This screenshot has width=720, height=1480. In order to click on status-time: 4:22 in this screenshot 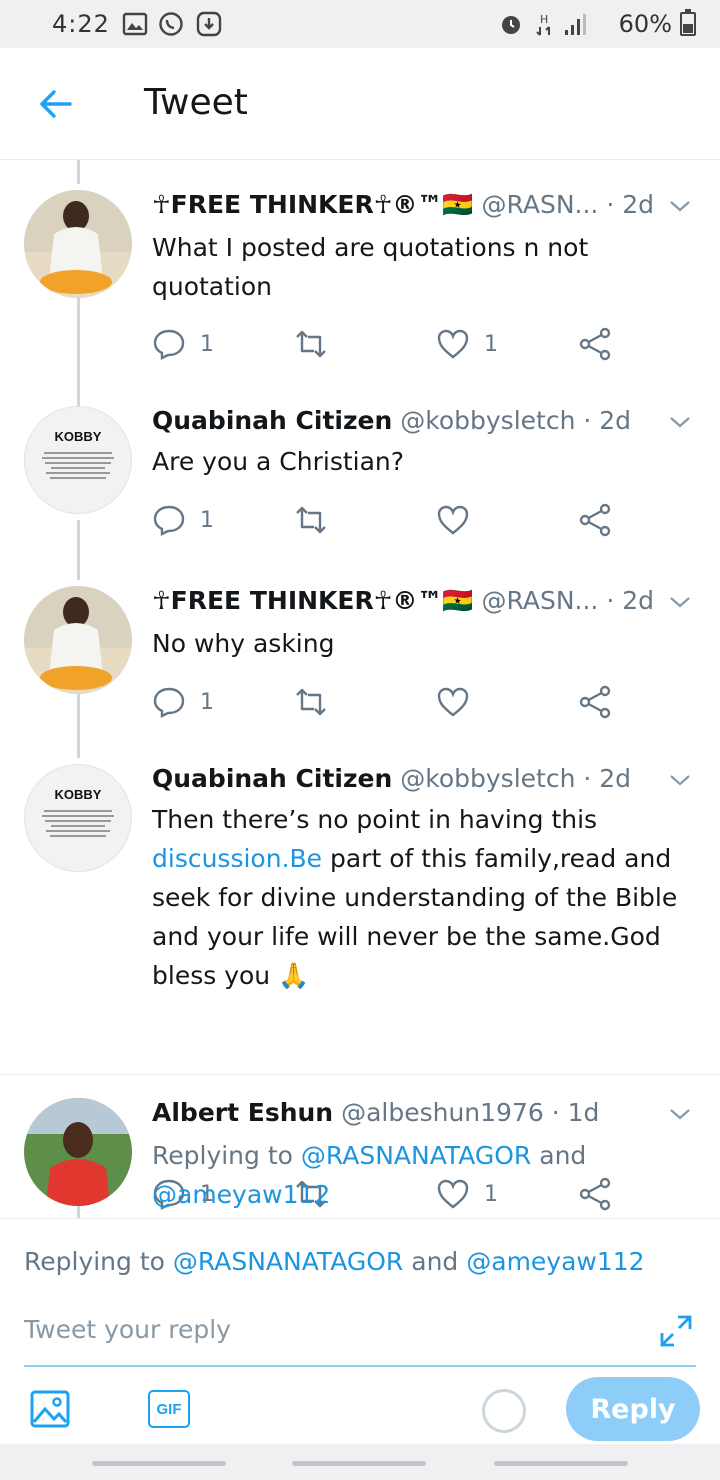, I will do `click(81, 24)`.